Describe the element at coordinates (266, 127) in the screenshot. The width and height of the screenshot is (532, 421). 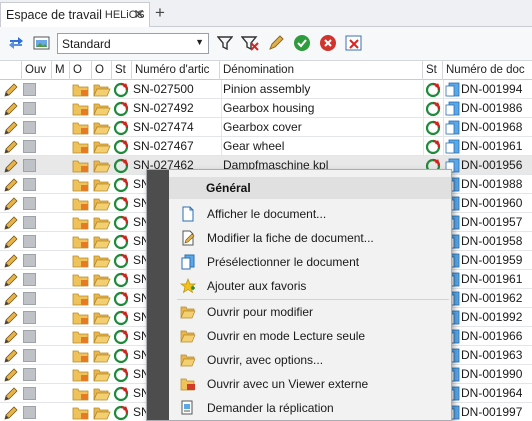
I see `table-row: SN-027474 Gearbox cover DN-001968` at that location.